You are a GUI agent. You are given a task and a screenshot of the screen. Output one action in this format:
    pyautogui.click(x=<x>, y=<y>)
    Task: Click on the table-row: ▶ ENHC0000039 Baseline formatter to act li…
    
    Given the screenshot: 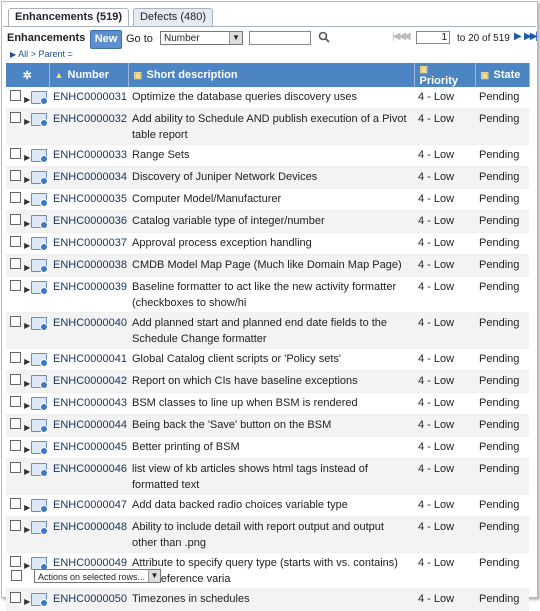 What is the action you would take?
    pyautogui.click(x=267, y=294)
    